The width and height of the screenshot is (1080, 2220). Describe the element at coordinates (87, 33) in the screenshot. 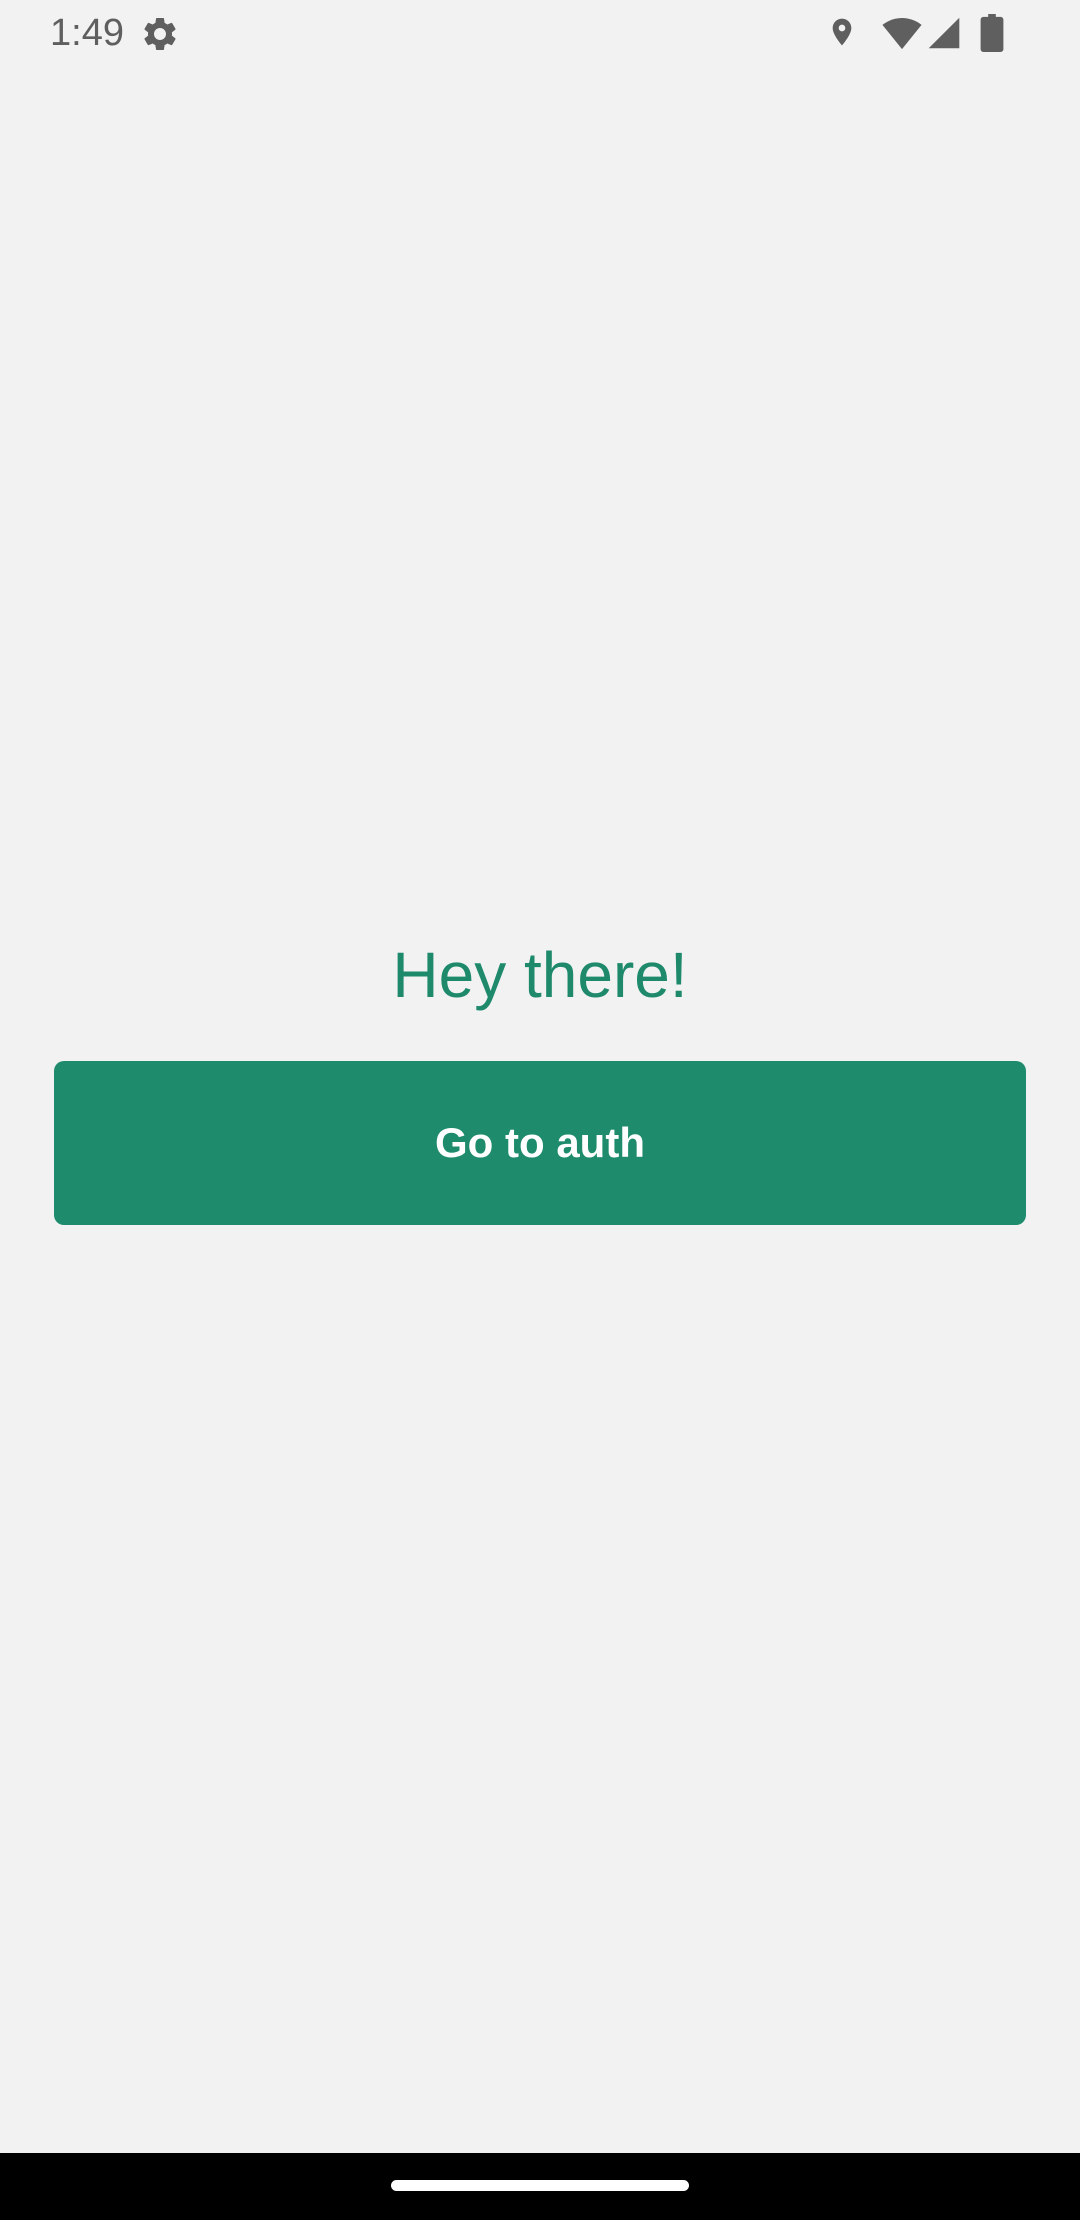

I see `status-time: 1:49` at that location.